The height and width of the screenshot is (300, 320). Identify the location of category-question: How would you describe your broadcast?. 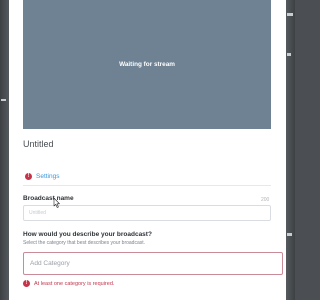
(87, 234).